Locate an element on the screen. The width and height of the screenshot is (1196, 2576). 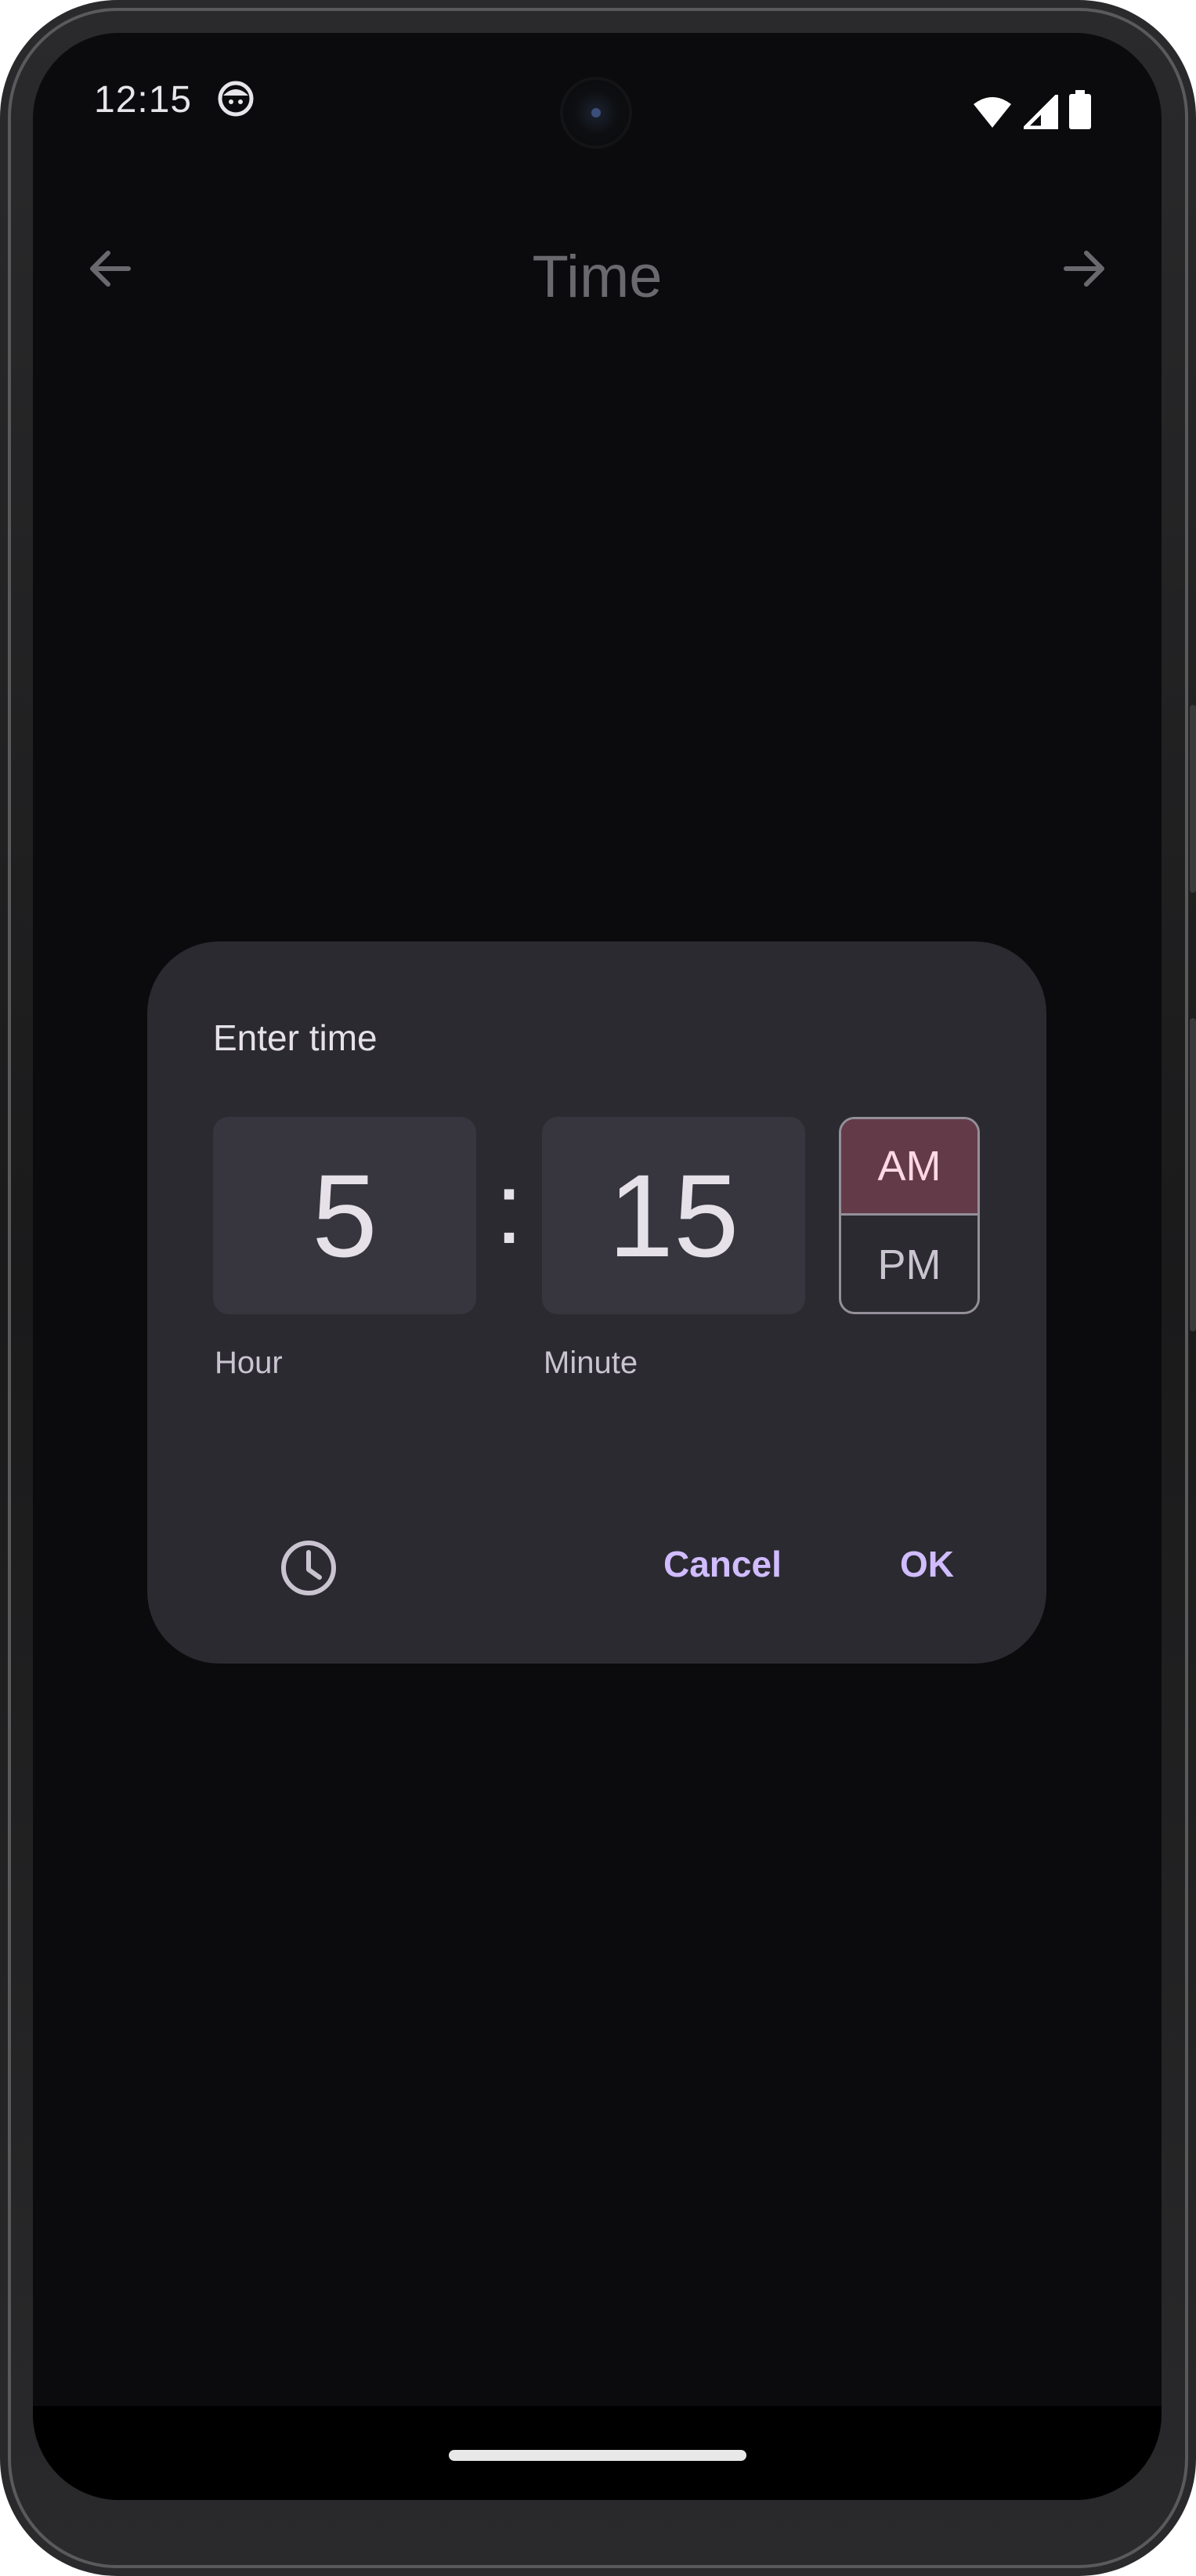
camera-lens is located at coordinates (596, 112).